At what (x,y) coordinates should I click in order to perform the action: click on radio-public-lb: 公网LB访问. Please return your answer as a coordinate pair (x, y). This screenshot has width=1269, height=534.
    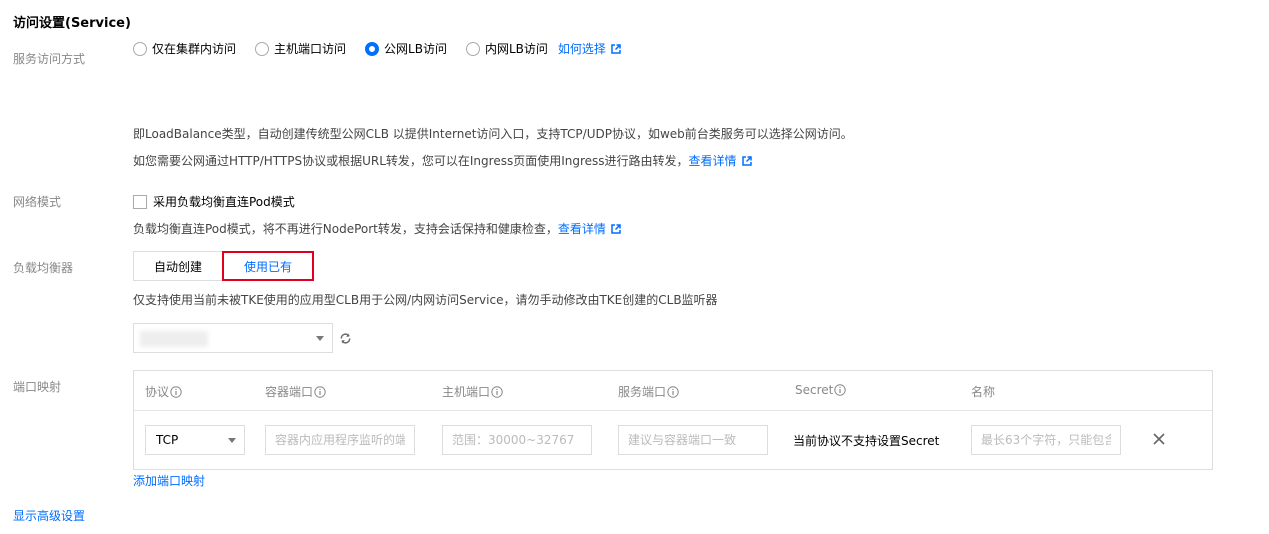
    Looking at the image, I should click on (406, 48).